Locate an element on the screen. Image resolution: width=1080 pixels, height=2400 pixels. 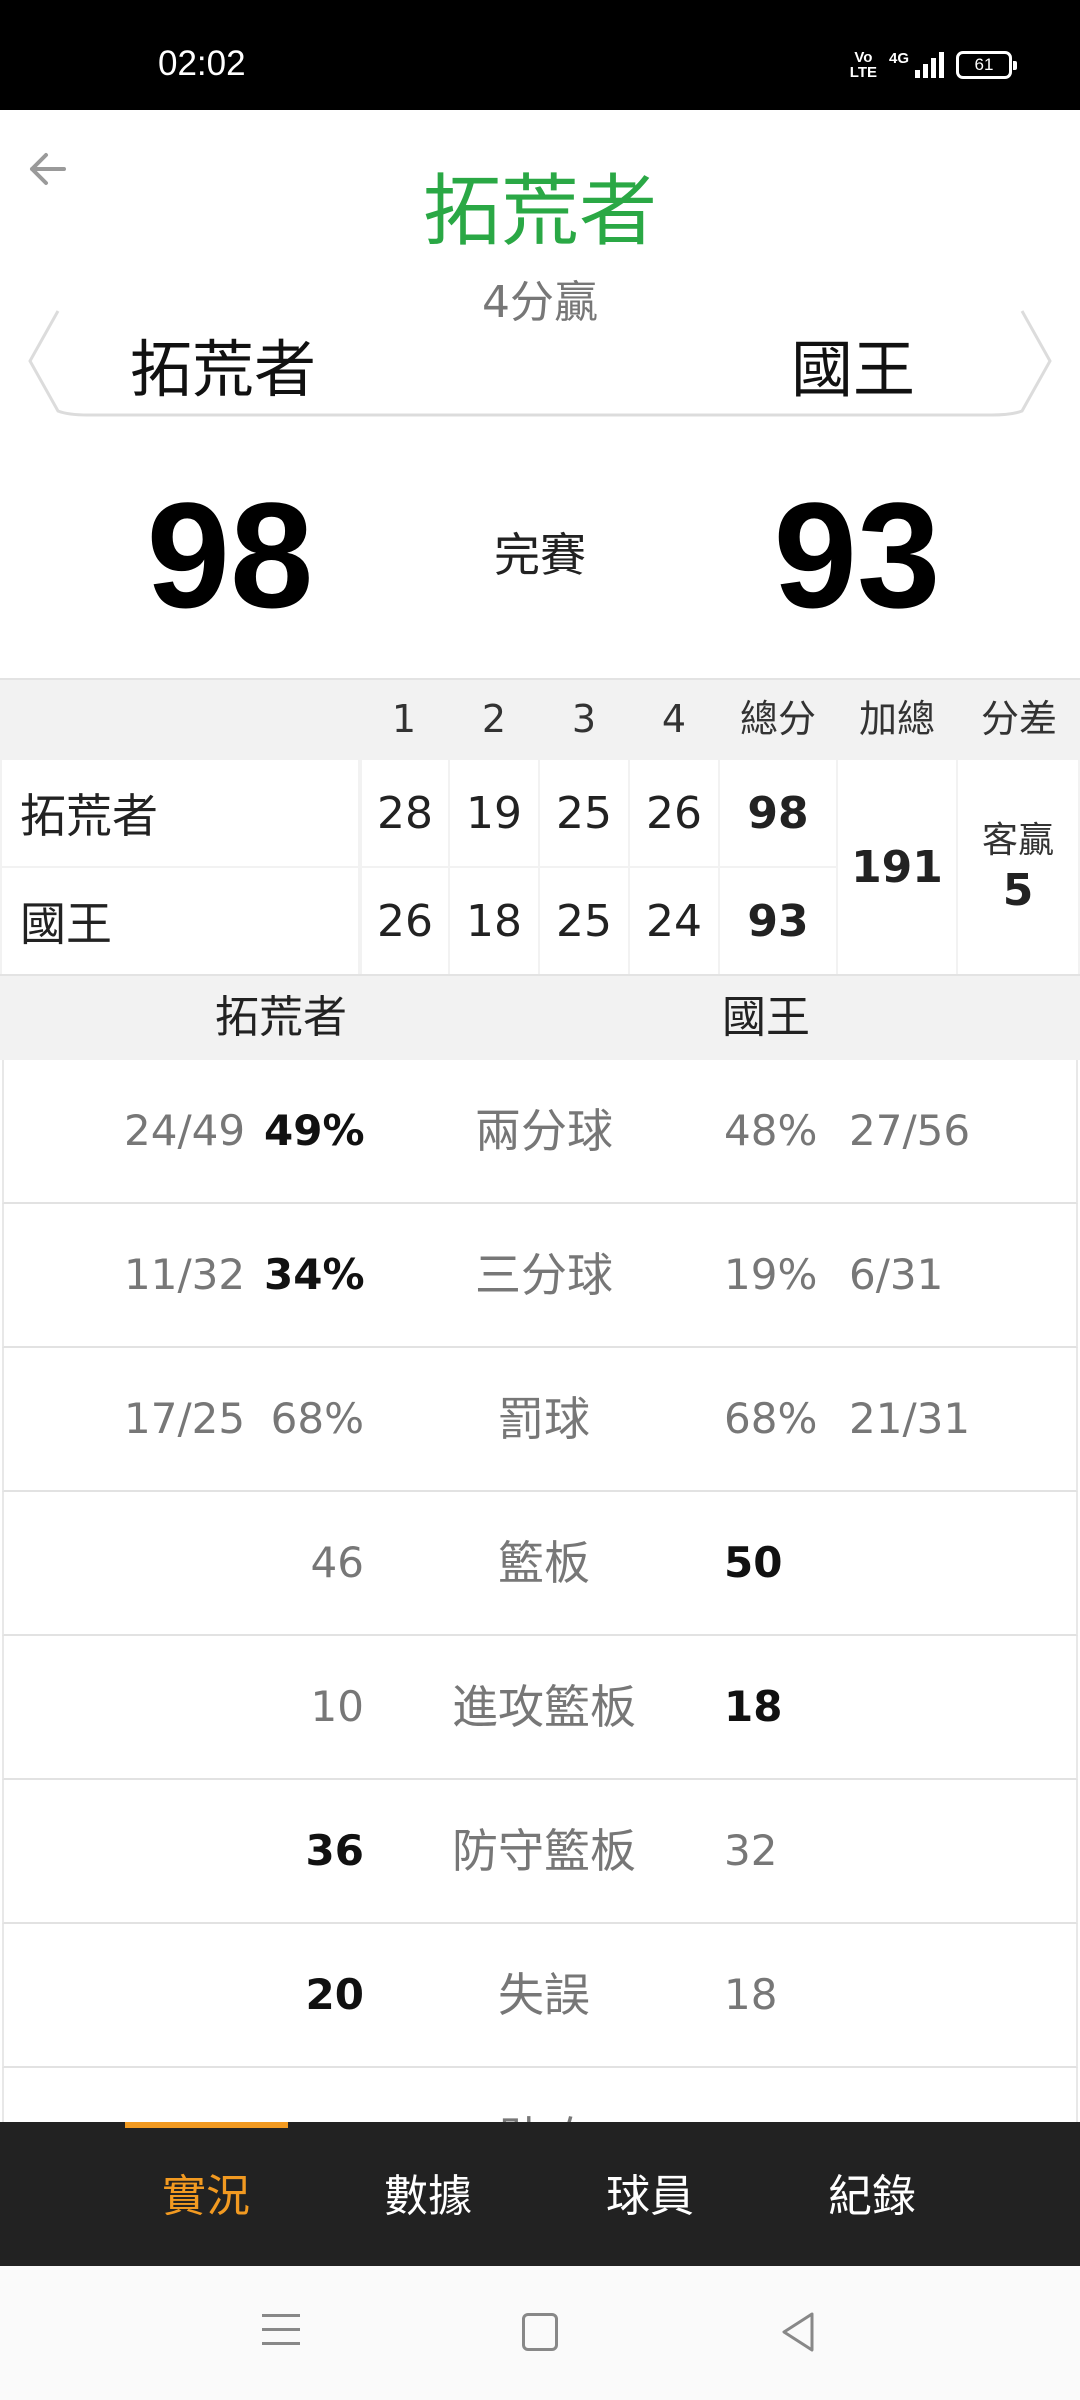
box-cell: 28 is located at coordinates (405, 813).